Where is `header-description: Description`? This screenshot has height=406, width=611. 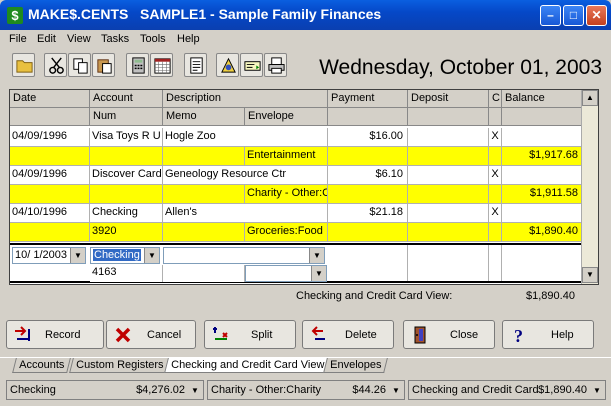
header-description: Description is located at coordinates (245, 99).